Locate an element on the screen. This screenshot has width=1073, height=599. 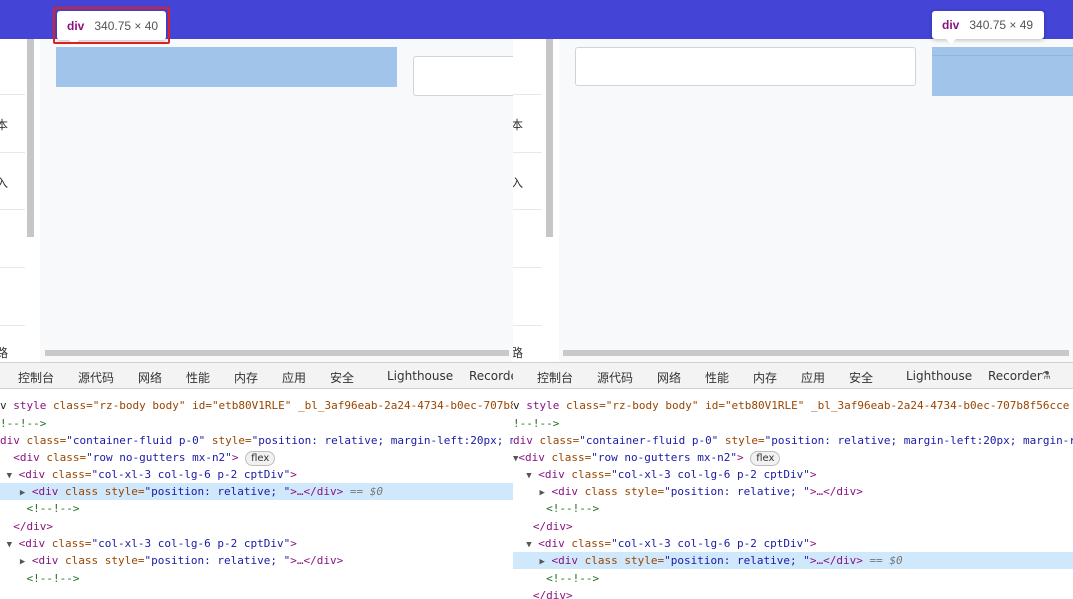
dom-row: ▼<div class="row no-gutters mx-n2"> flex is located at coordinates (793, 457).